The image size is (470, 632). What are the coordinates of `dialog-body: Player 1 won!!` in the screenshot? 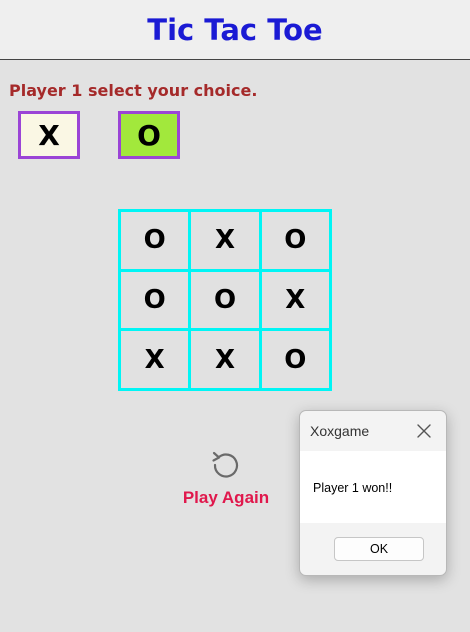 It's located at (373, 487).